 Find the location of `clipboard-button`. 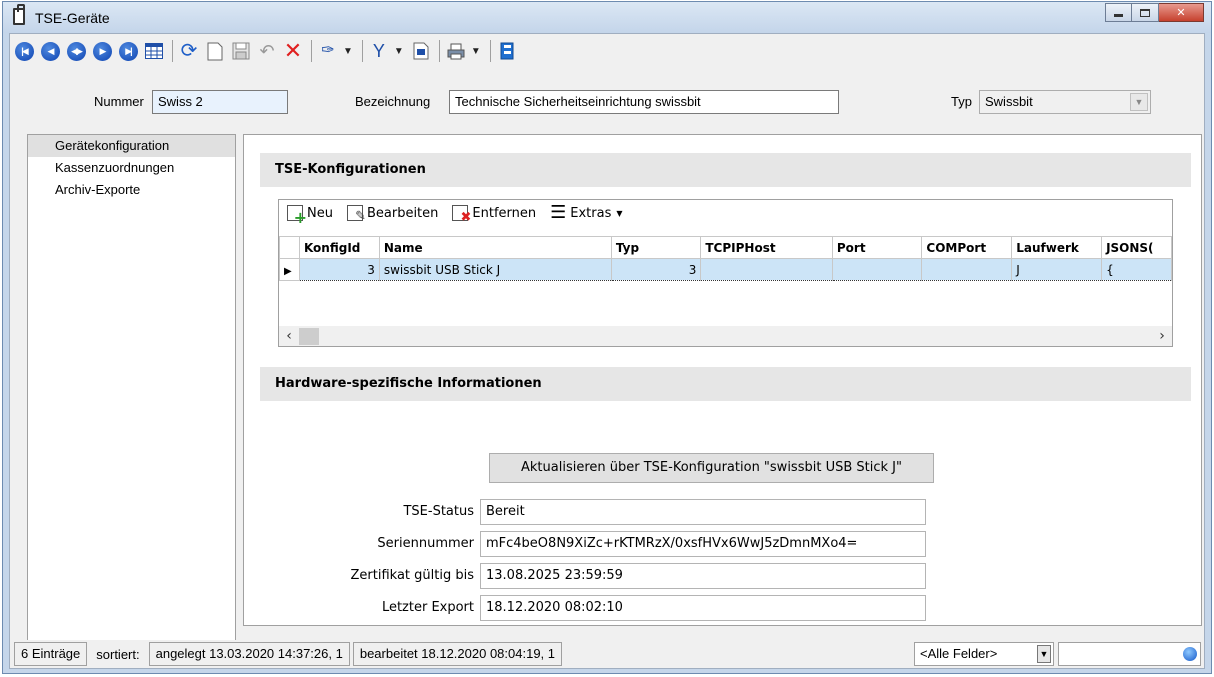

clipboard-button is located at coordinates (507, 51).